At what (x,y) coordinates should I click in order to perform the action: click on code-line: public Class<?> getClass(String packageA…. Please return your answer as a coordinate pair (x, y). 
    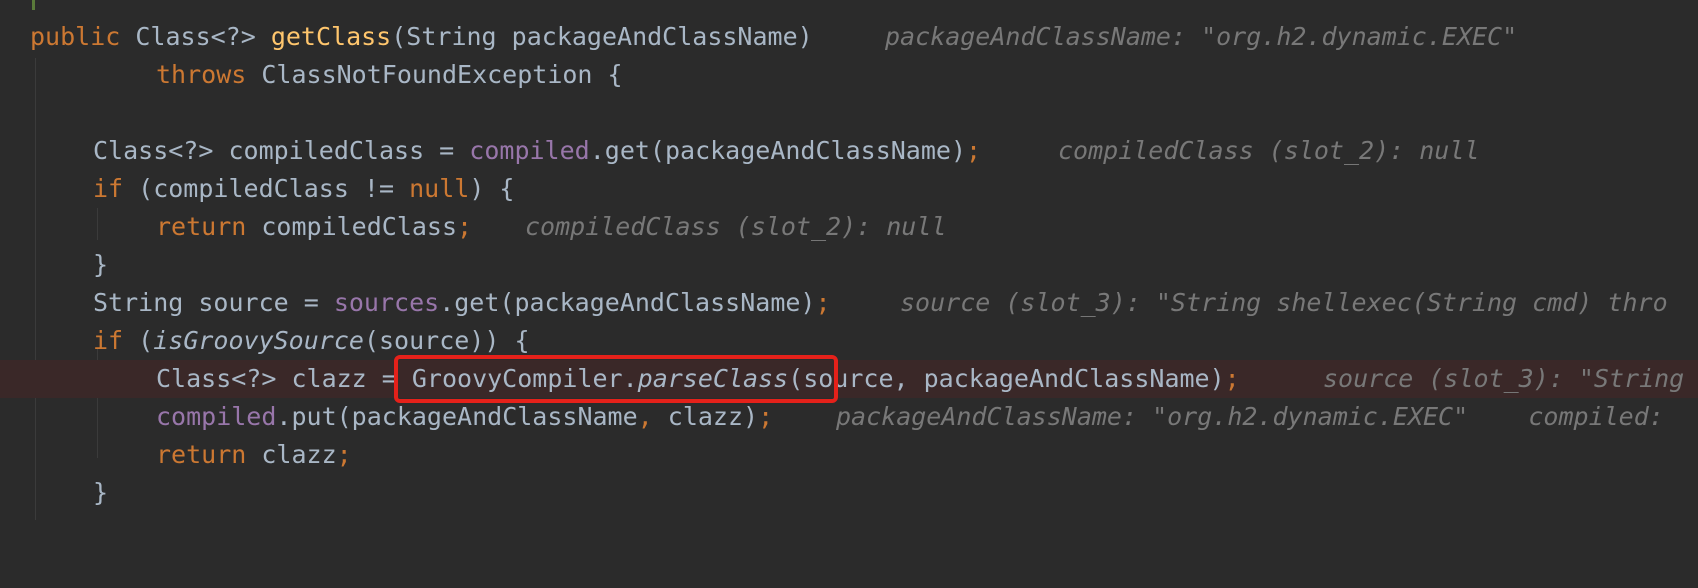
    Looking at the image, I should click on (849, 37).